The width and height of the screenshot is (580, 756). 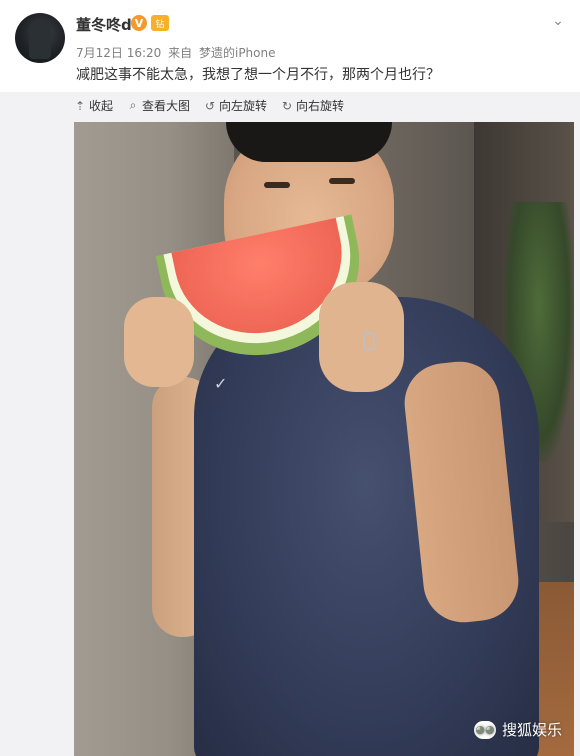 I want to click on avatar, so click(x=40, y=38).